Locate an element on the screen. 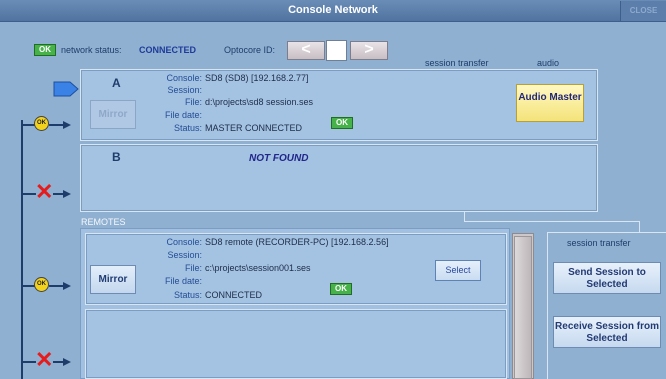 The image size is (666, 379). session-transfer-header: session transfer is located at coordinates (457, 63).